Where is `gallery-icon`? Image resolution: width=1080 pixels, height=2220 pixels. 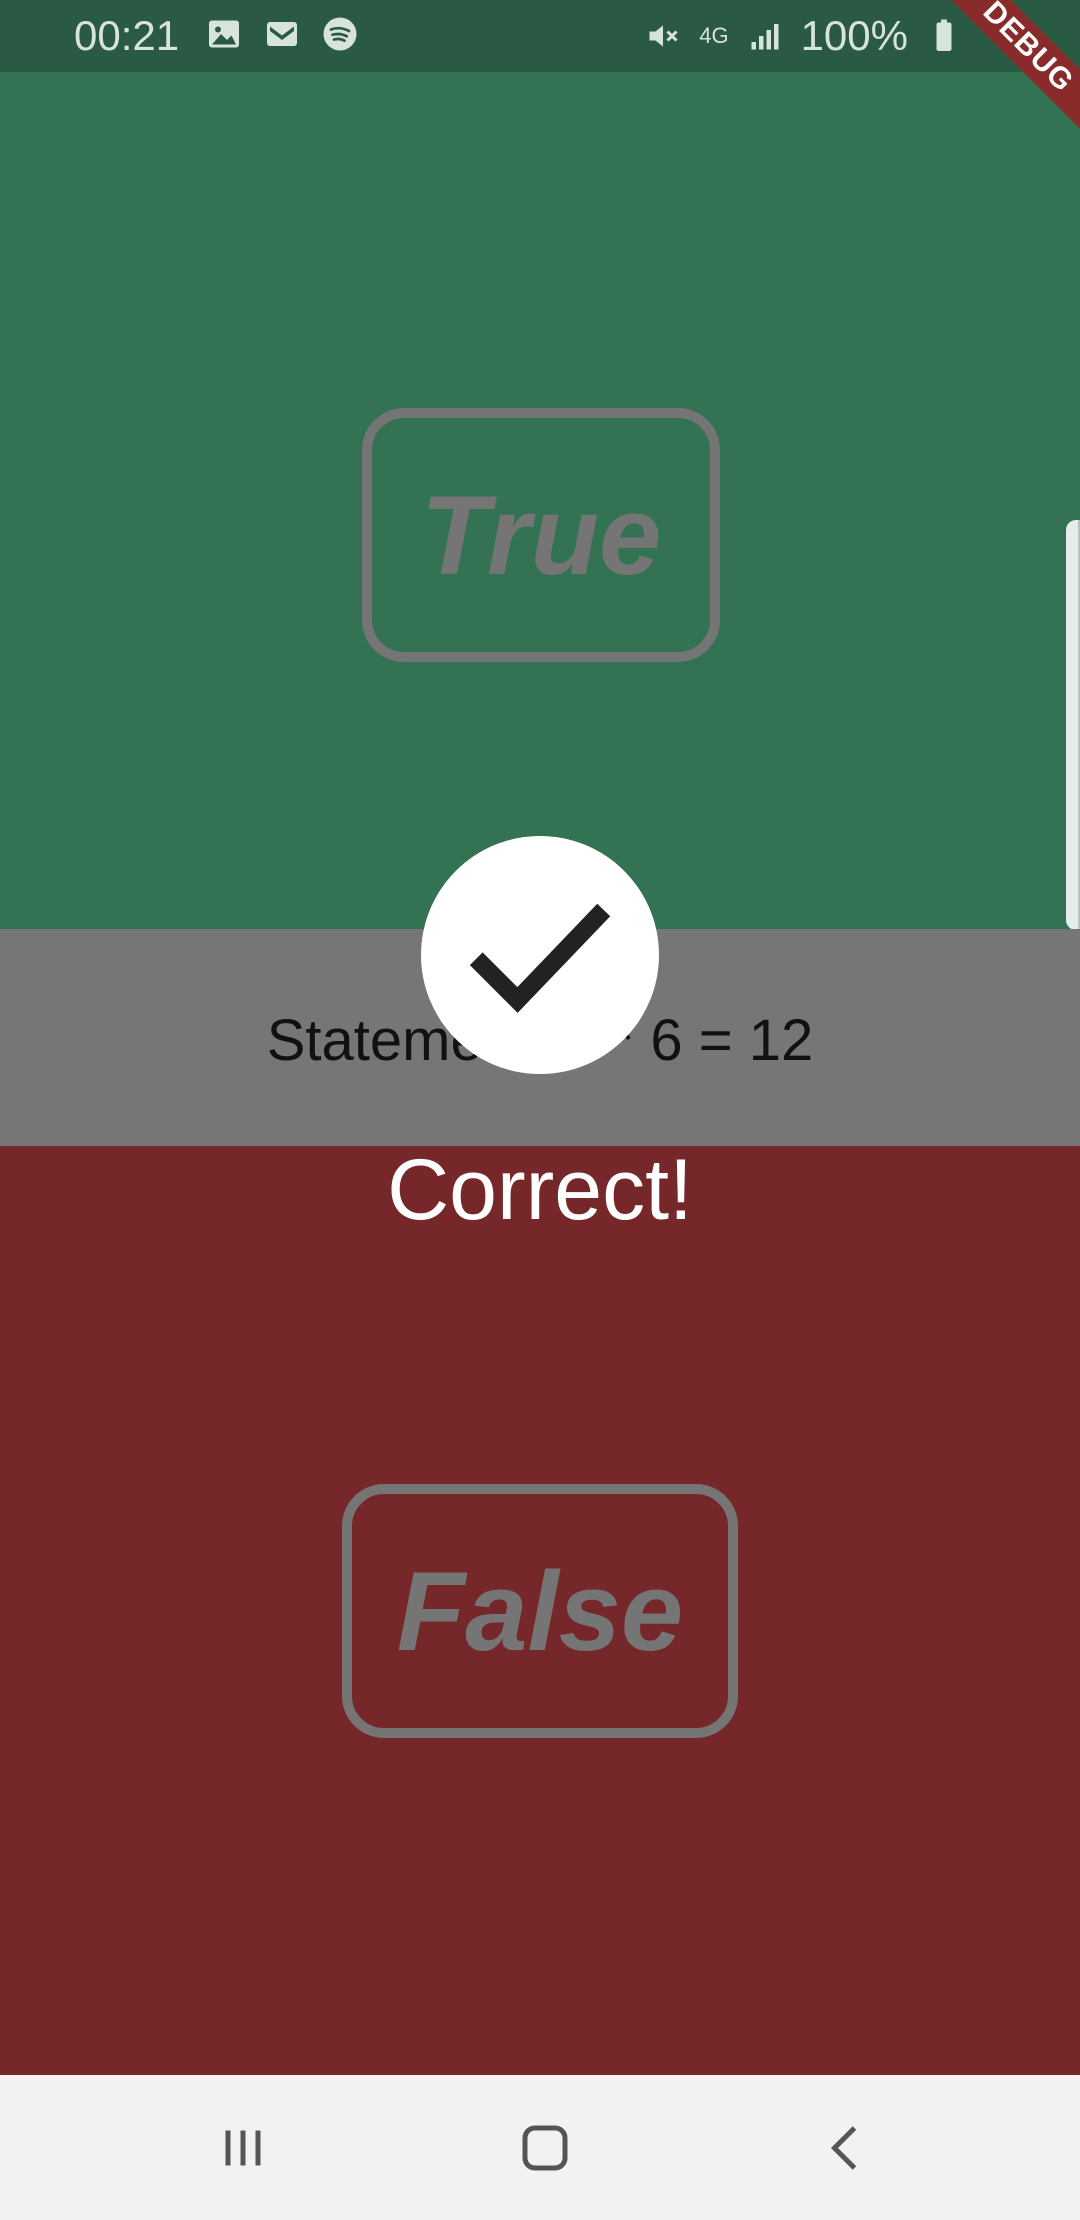 gallery-icon is located at coordinates (224, 34).